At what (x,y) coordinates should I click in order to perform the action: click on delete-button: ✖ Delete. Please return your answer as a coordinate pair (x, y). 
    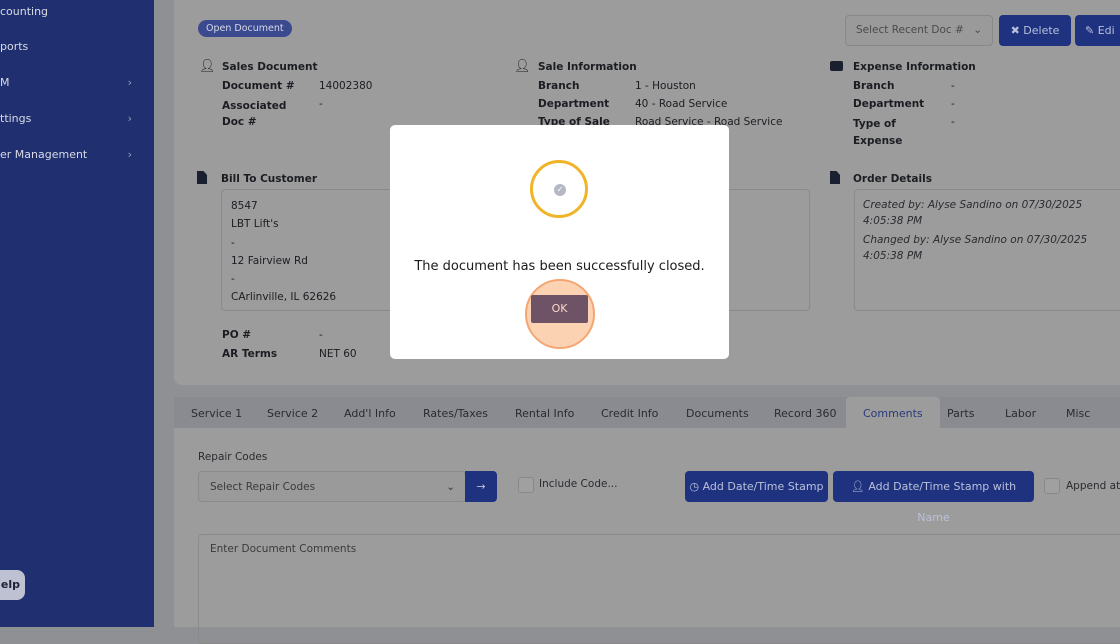
    Looking at the image, I should click on (1035, 30).